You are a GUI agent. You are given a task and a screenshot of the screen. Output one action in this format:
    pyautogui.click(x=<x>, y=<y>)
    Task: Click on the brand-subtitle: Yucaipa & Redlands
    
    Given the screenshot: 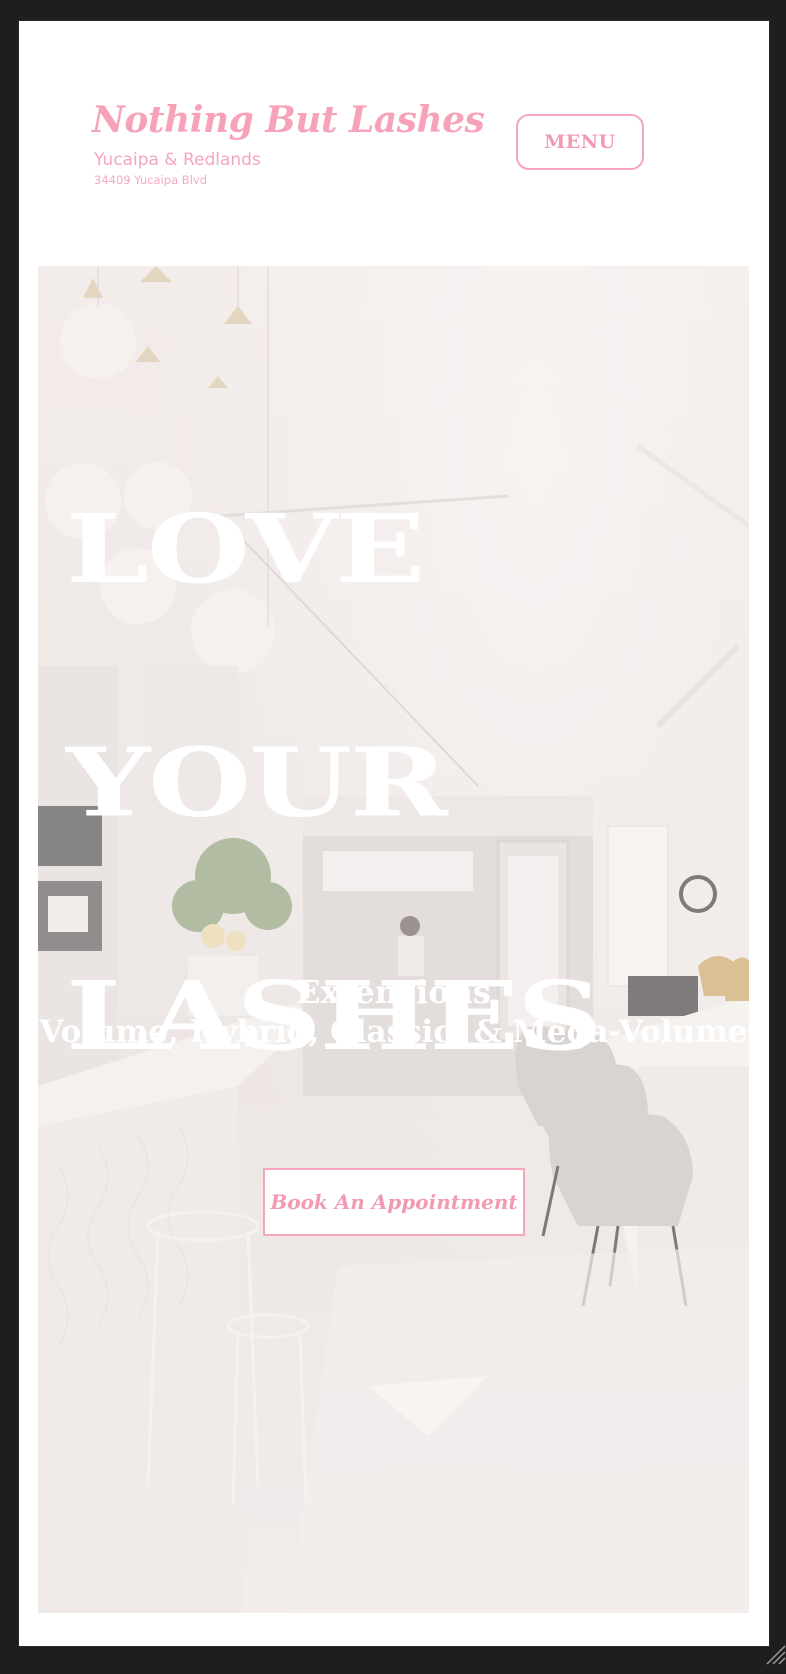 What is the action you would take?
    pyautogui.click(x=177, y=160)
    